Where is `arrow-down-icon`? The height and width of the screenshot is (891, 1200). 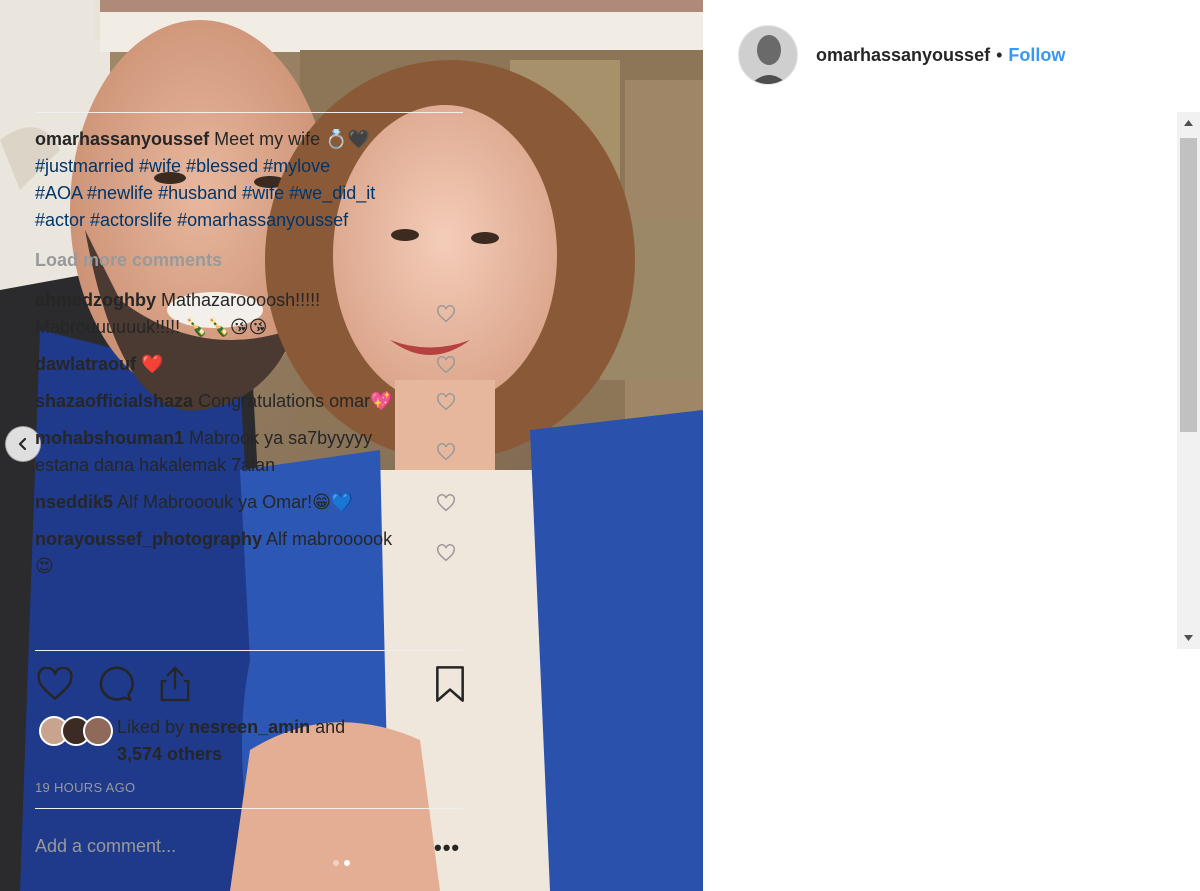
arrow-down-icon is located at coordinates (1188, 638).